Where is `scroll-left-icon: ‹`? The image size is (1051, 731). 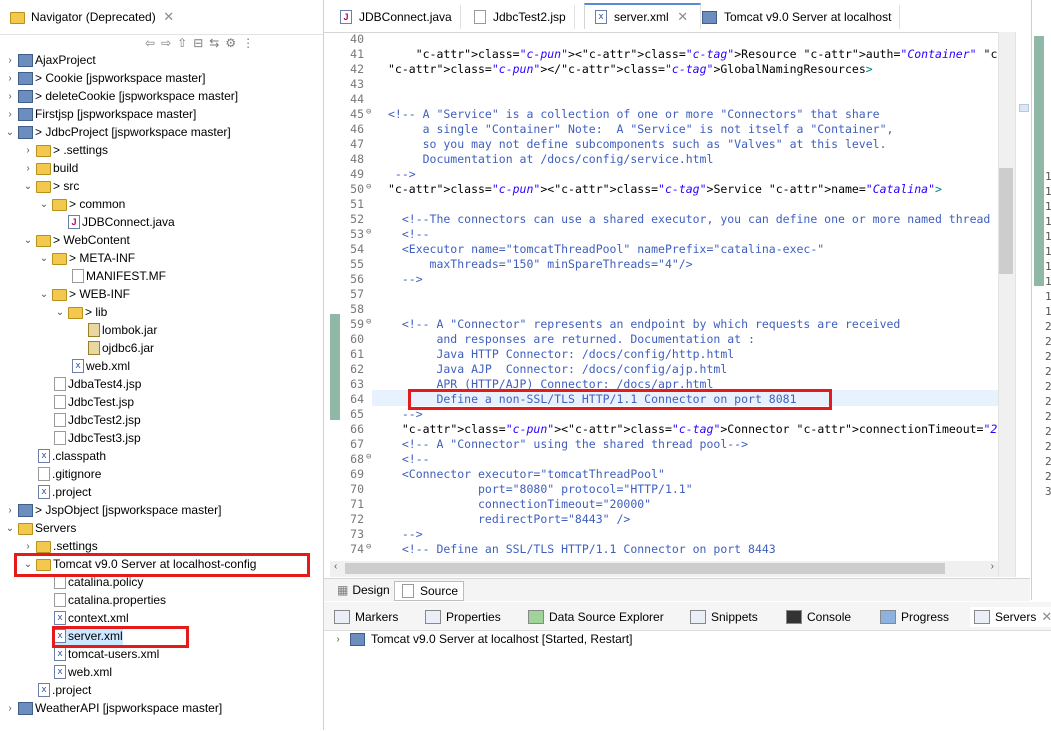 scroll-left-icon: ‹ is located at coordinates (335, 566).